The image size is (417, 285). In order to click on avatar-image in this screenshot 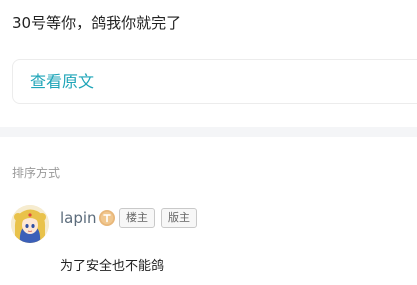, I will do `click(30, 224)`.